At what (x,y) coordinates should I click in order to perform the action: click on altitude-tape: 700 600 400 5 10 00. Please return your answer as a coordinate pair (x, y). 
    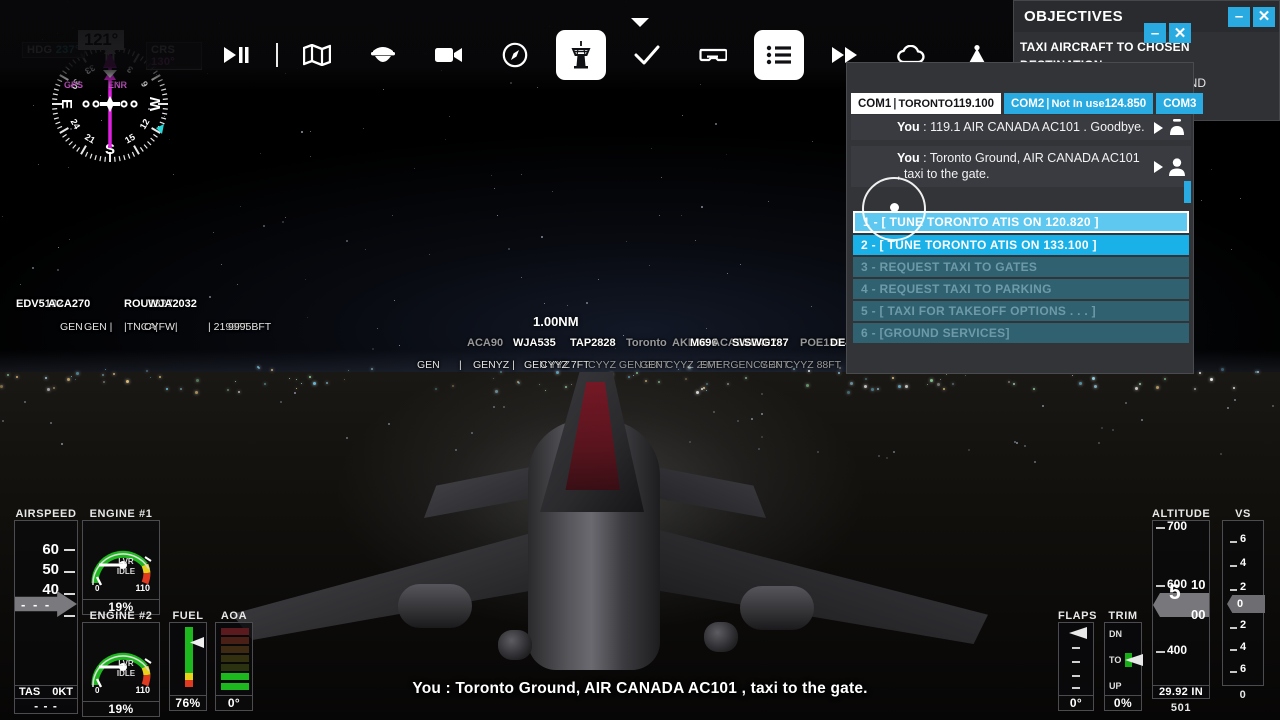
    Looking at the image, I should click on (1181, 603).